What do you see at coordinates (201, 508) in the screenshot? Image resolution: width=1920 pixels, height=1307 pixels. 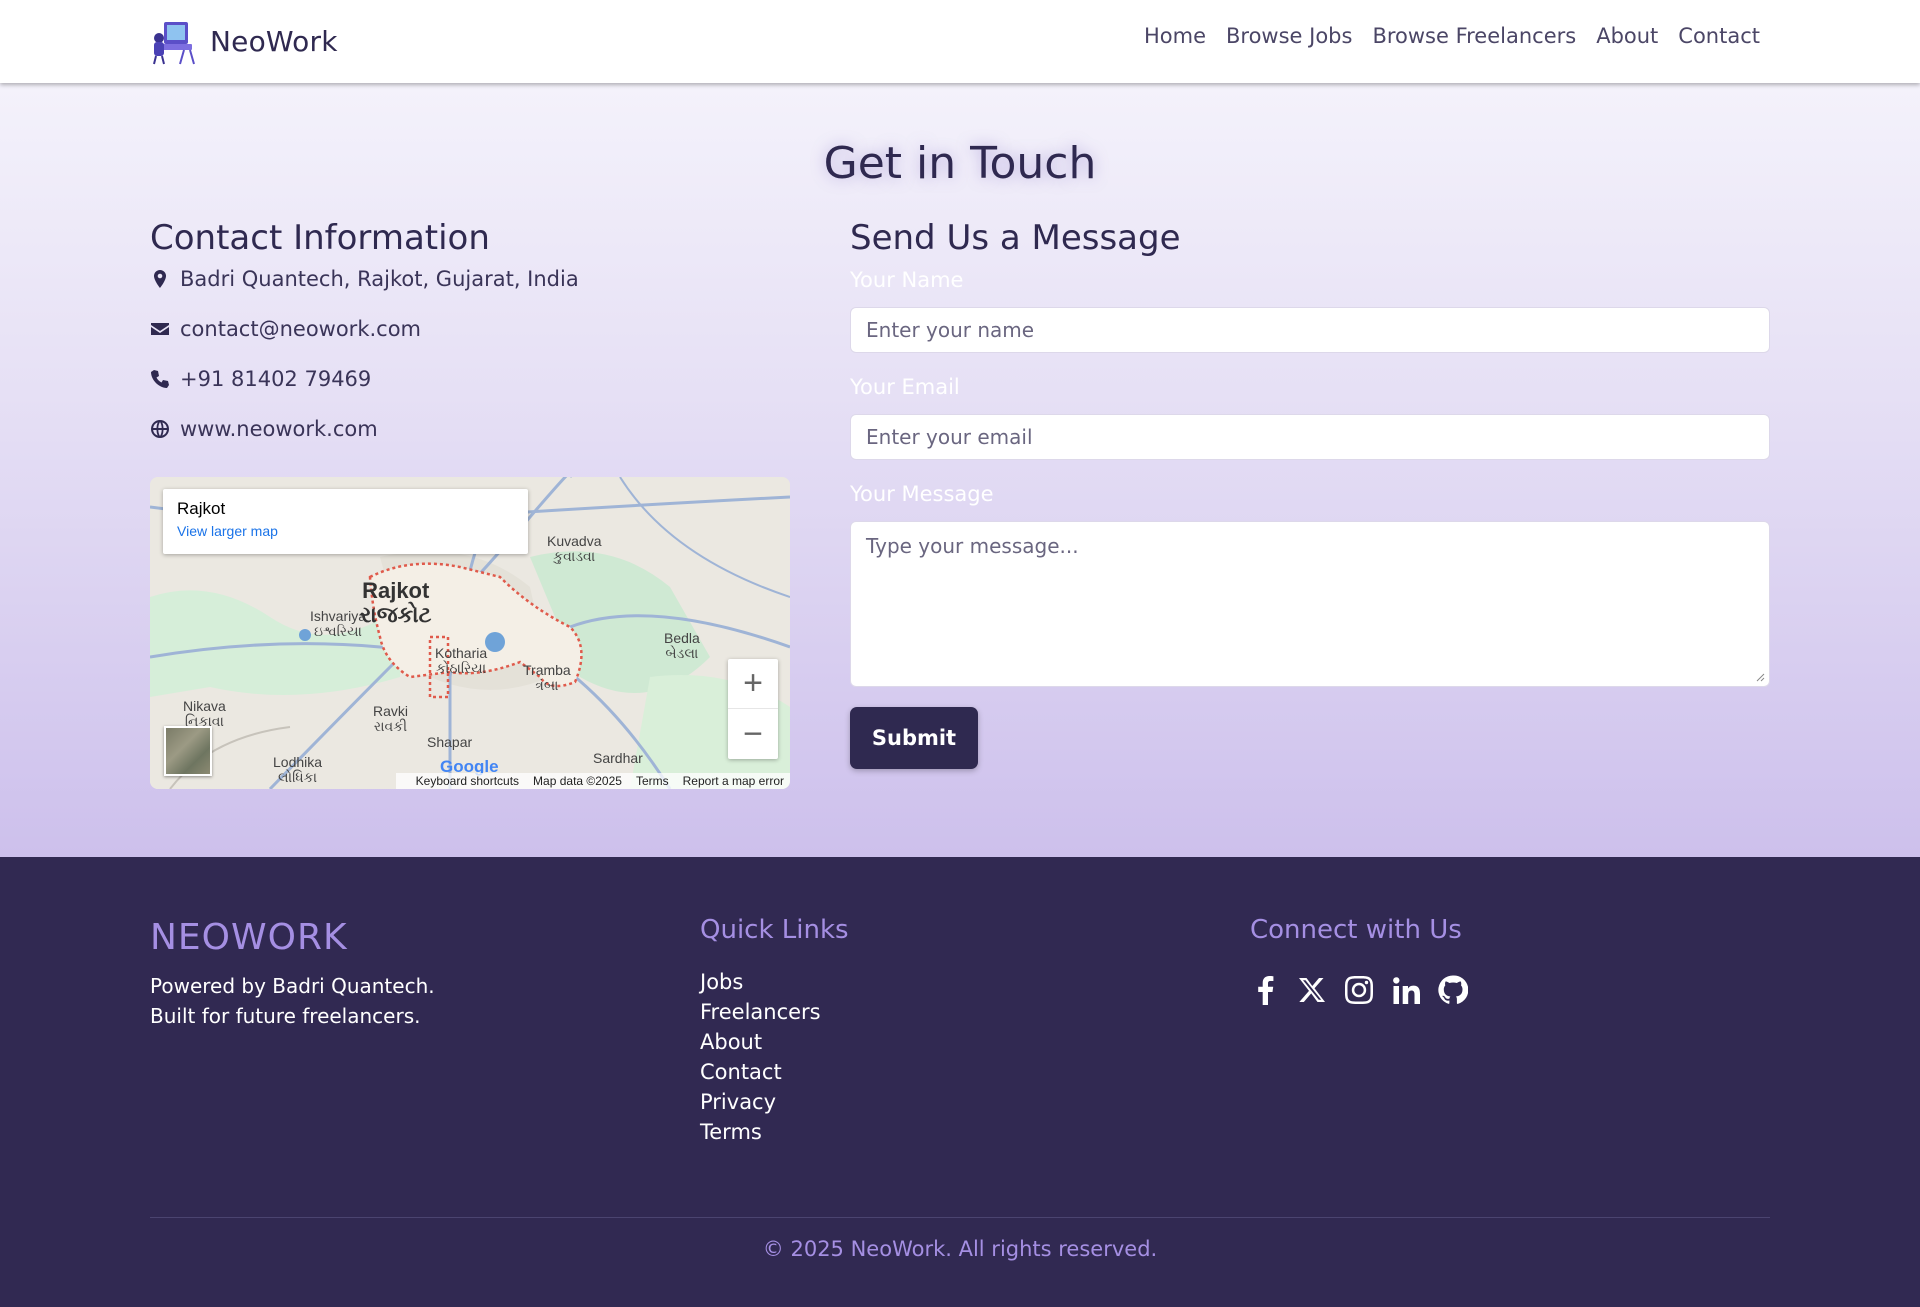 I see `map-place-name: Rajkot` at bounding box center [201, 508].